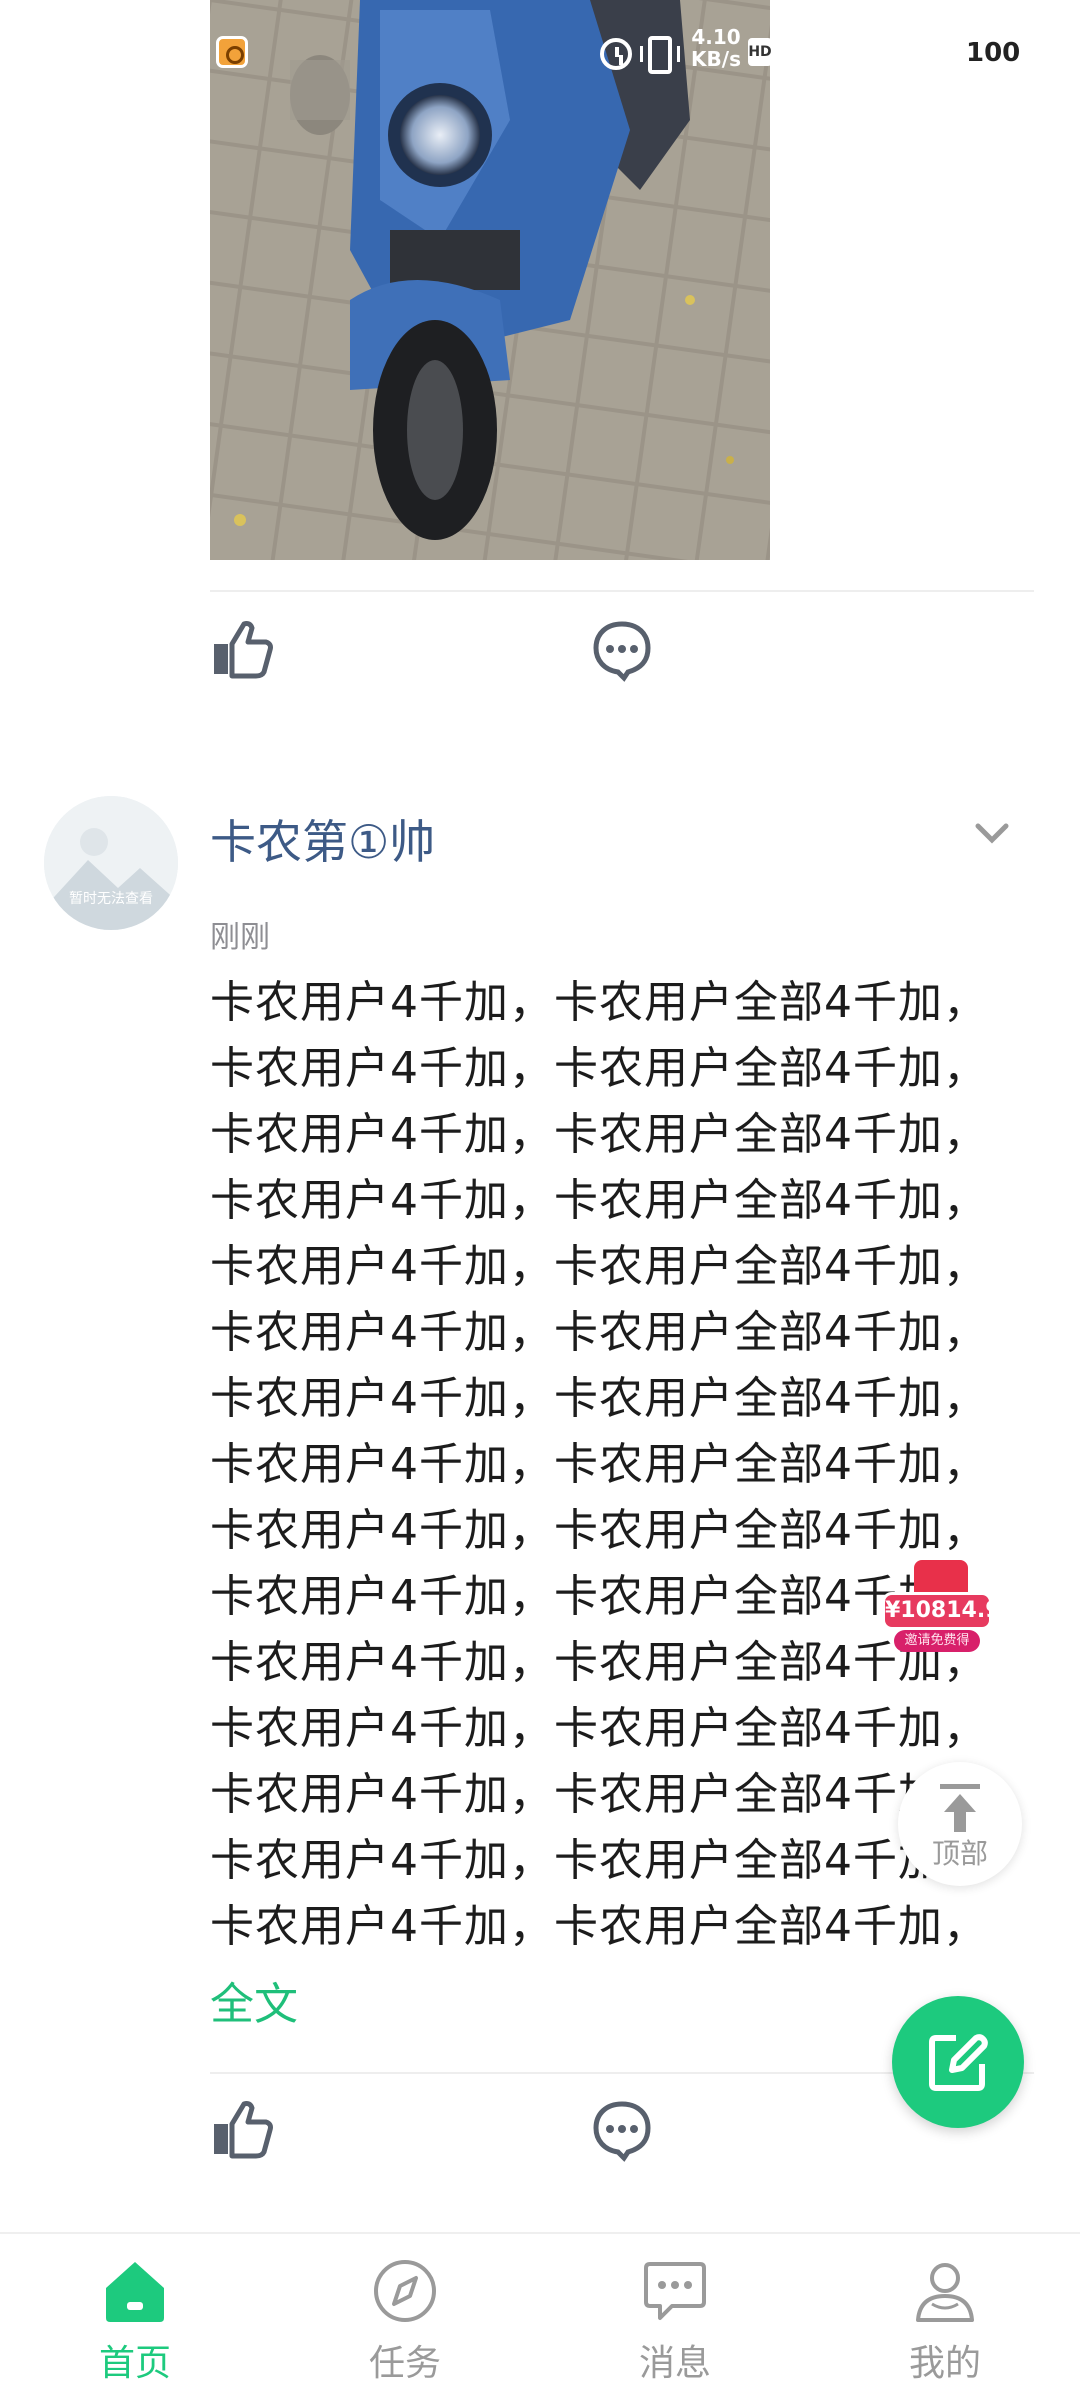 Image resolution: width=1080 pixels, height=2400 pixels. What do you see at coordinates (944, 2363) in the screenshot?
I see `nav-profile-label: 我的` at bounding box center [944, 2363].